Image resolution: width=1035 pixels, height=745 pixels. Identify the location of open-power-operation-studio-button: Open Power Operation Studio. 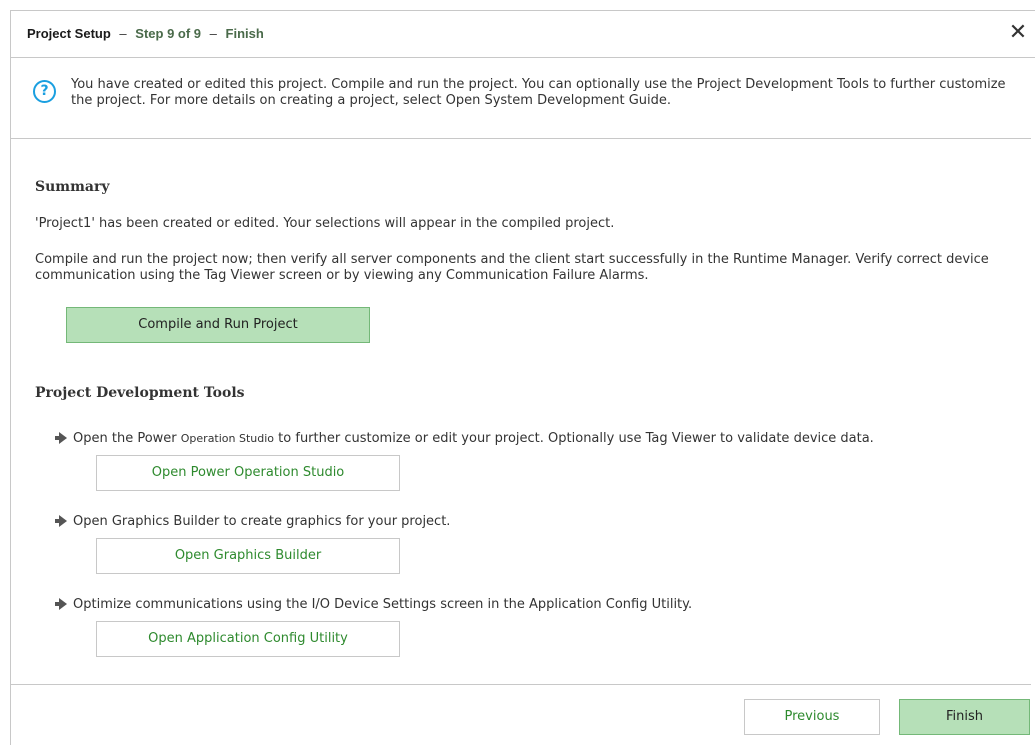
(248, 473).